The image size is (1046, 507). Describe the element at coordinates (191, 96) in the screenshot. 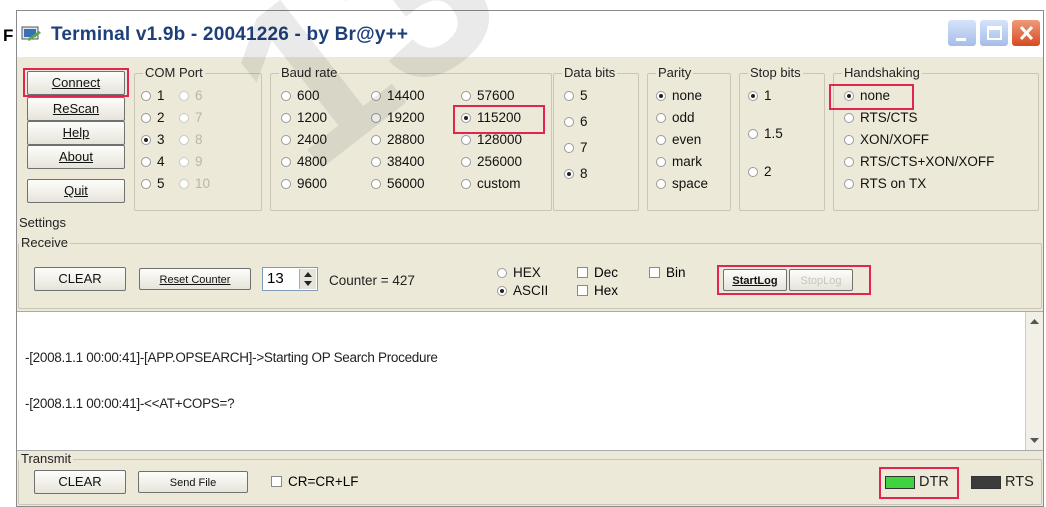

I see `com-port-radio-6: 6` at that location.